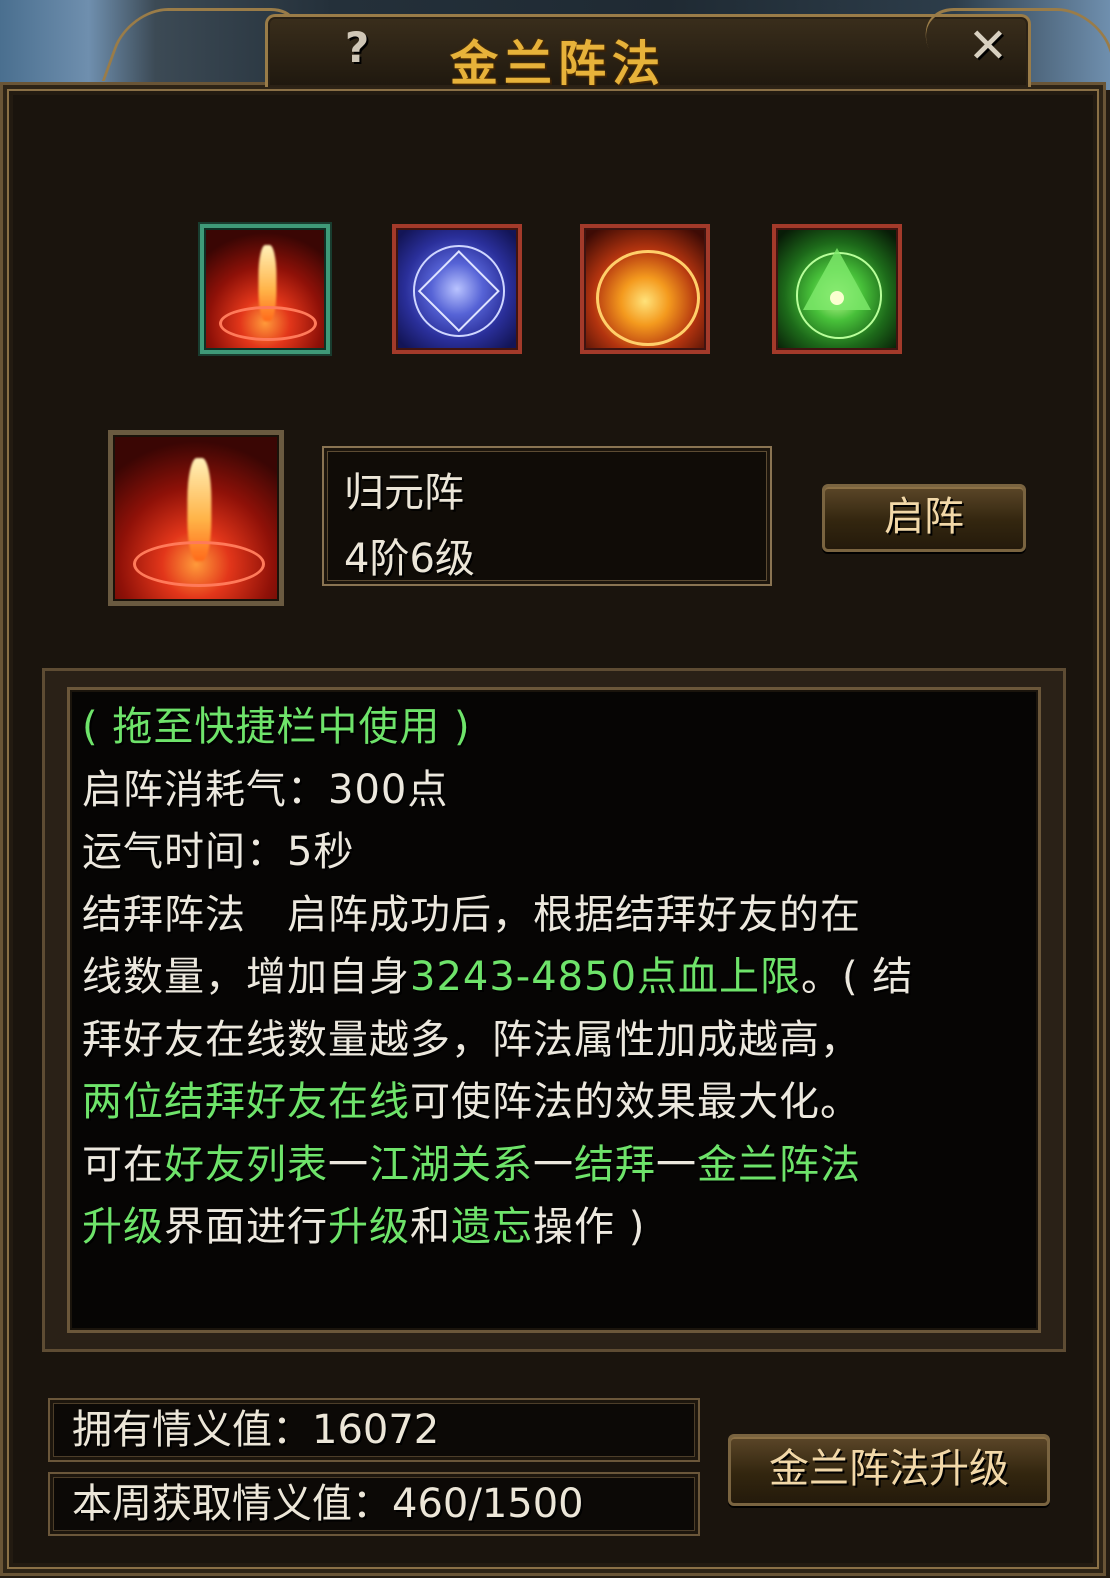  I want to click on desc-line-3: 拜好友在线数量越多，阵法属性加成越高，, so click(471, 1039).